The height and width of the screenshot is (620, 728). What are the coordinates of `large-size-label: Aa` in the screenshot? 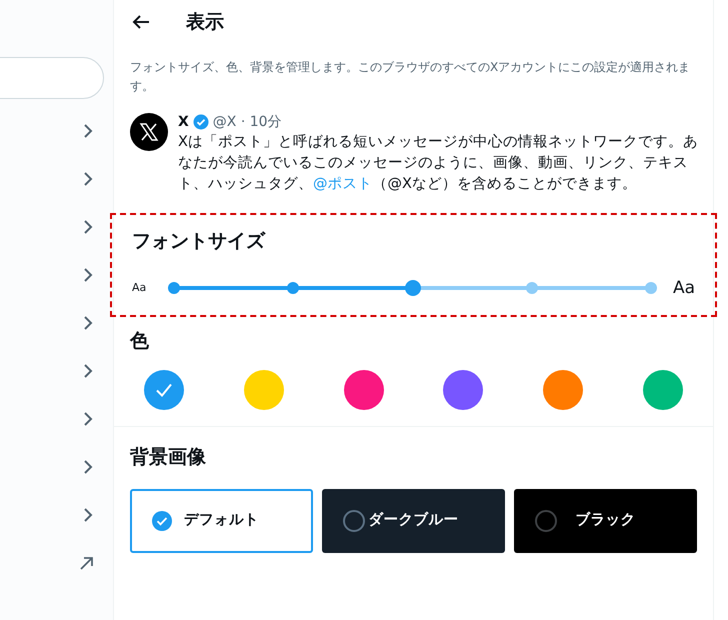 It's located at (683, 288).